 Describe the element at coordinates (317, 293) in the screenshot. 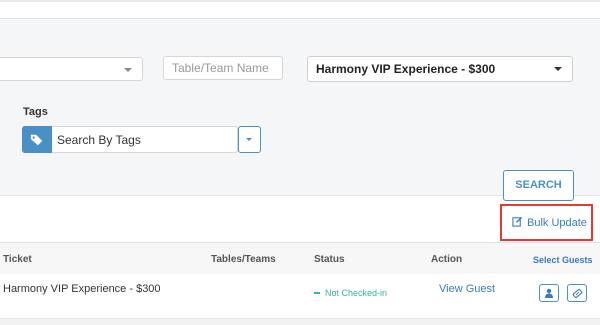

I see `status-dash-icon` at that location.